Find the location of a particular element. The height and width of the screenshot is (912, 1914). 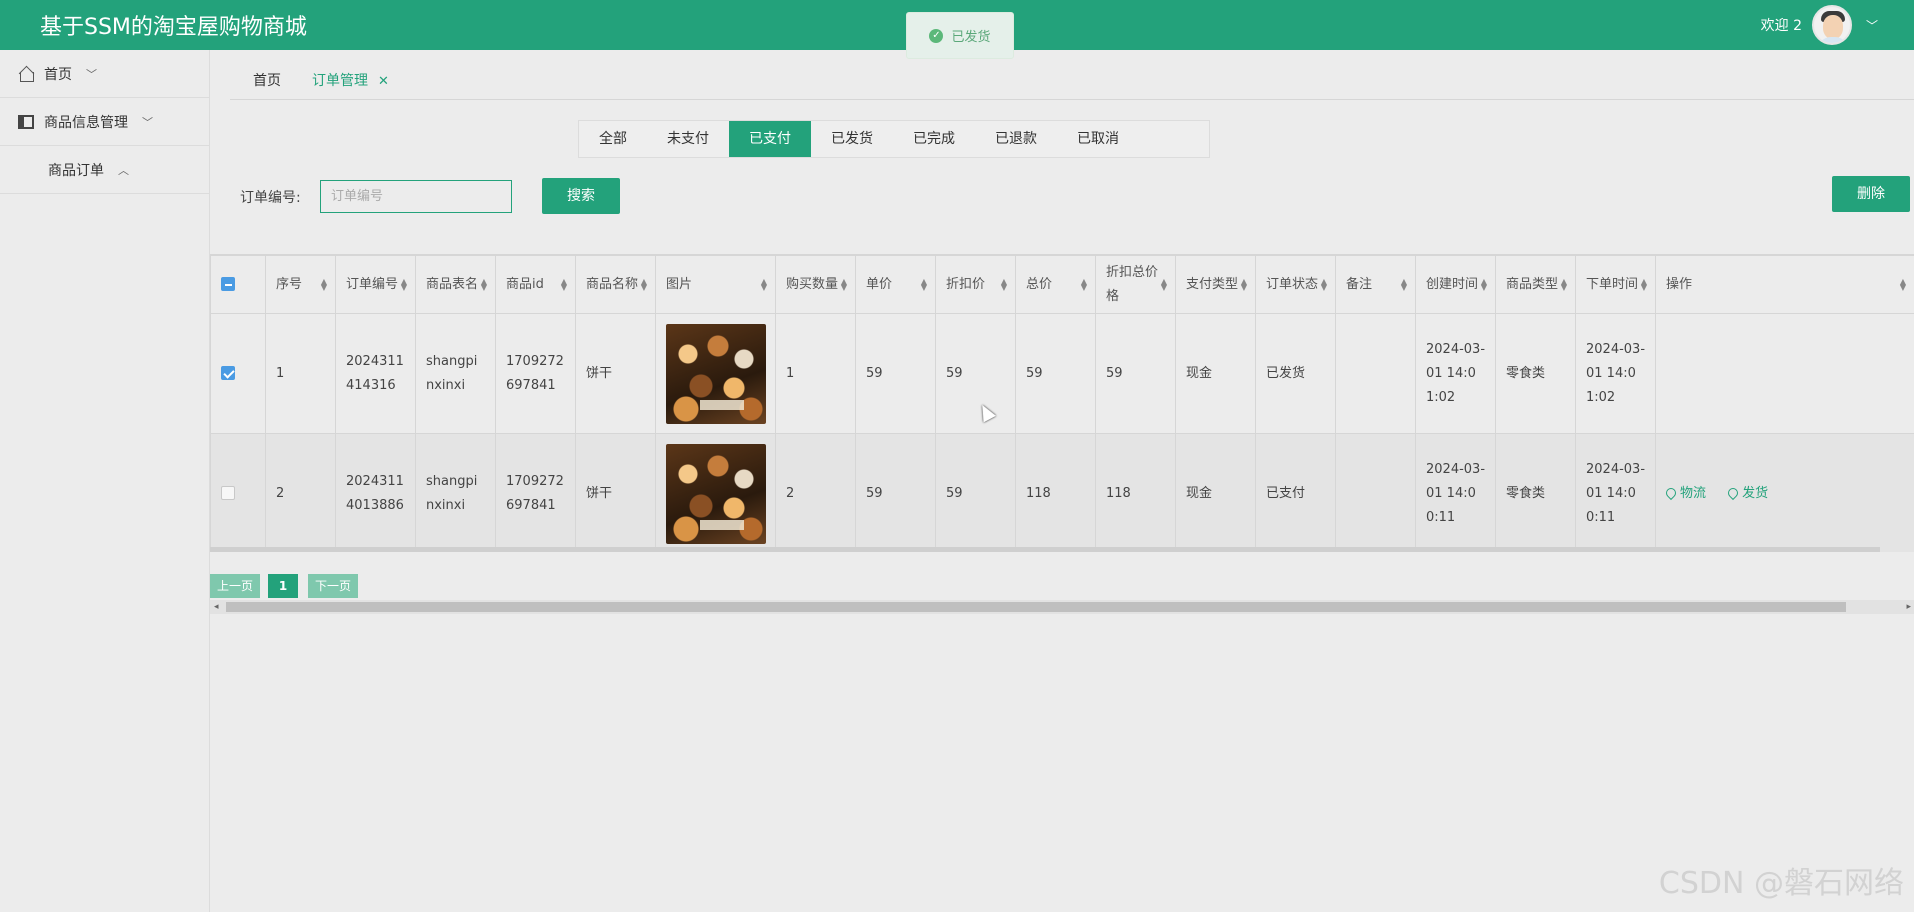

cell-created: 2024-03-01 14:00:11 is located at coordinates (1455, 492).